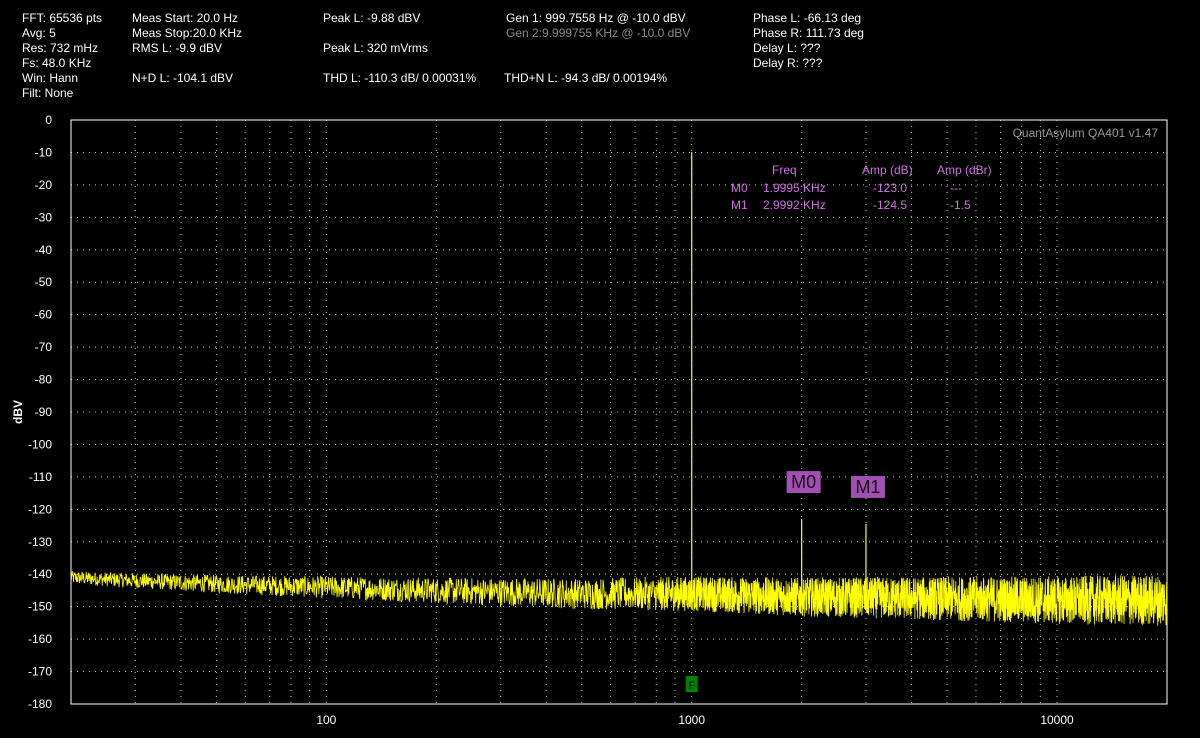 This screenshot has height=738, width=1200. I want to click on y-tick-label: -180, so click(40, 704).